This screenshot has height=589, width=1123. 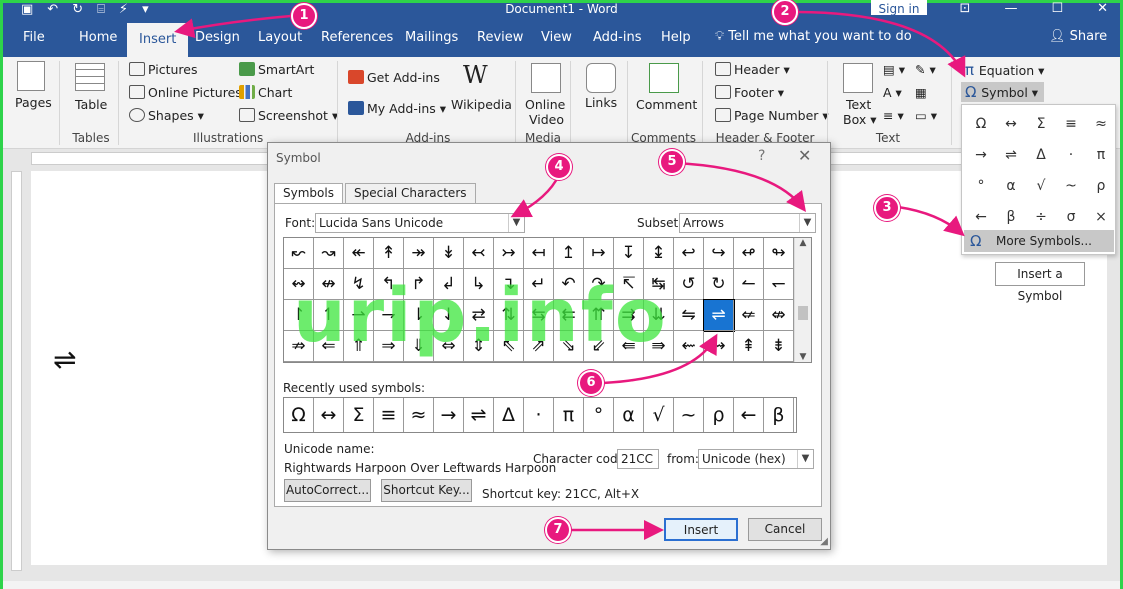 What do you see at coordinates (479, 284) in the screenshot?
I see `character-cell: ↳` at bounding box center [479, 284].